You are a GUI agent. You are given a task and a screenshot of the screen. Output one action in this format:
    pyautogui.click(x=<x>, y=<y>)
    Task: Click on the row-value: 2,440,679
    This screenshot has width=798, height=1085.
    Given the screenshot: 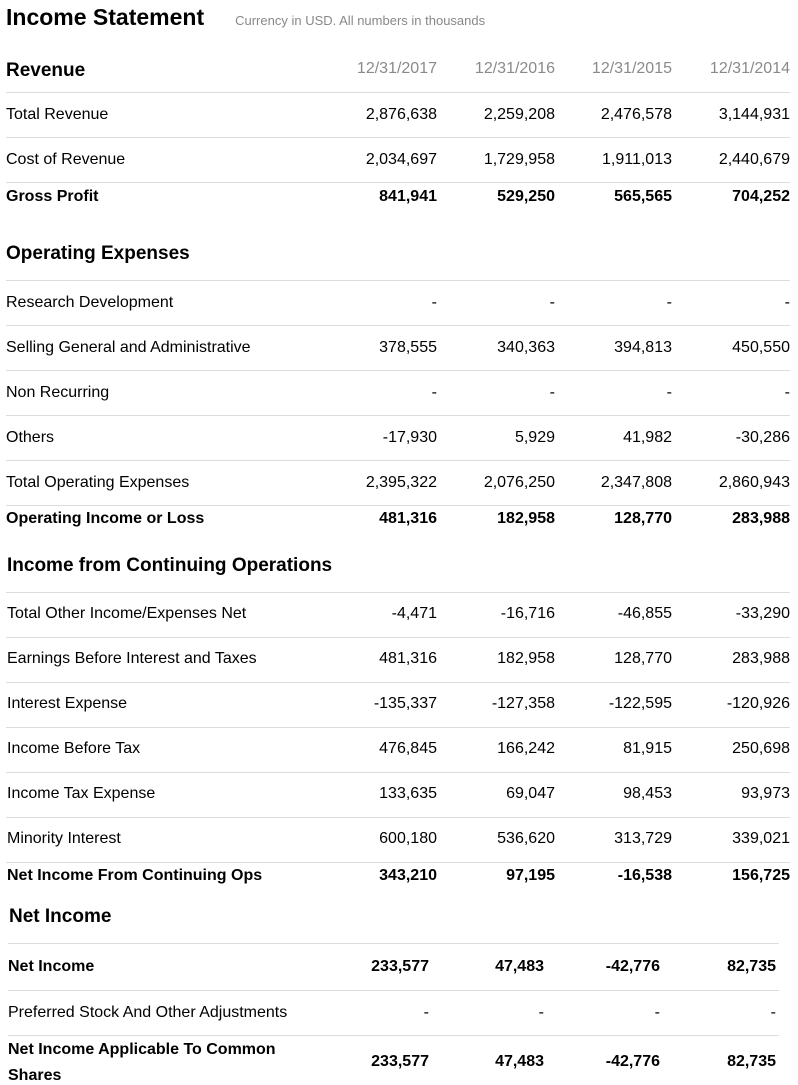 What is the action you would take?
    pyautogui.click(x=754, y=159)
    